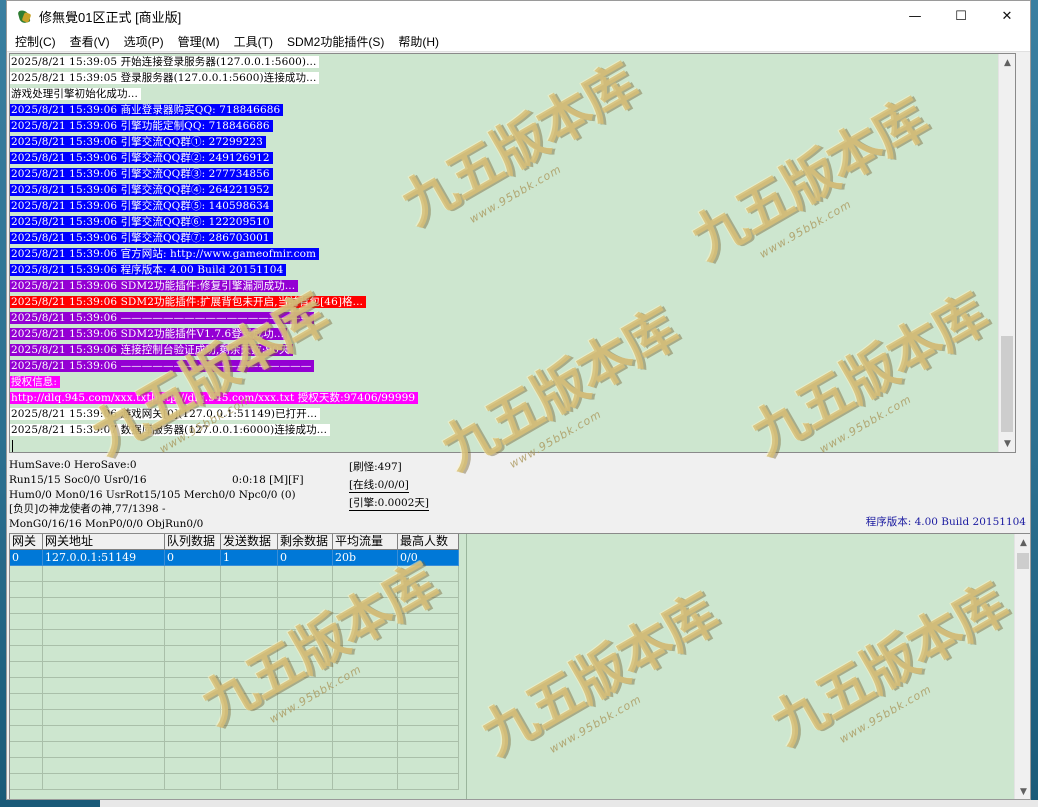  I want to click on scroll-down-arrow-icon: ▼, so click(1007, 443).